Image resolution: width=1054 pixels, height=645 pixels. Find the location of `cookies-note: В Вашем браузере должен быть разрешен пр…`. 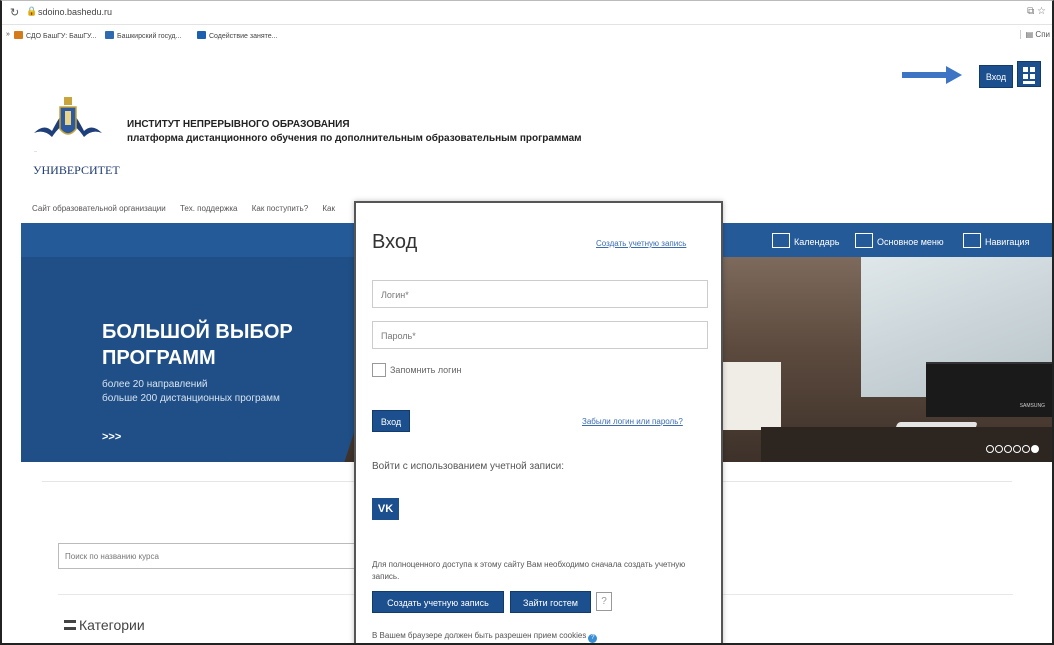

cookies-note: В Вашем браузере должен быть разрешен пр… is located at coordinates (485, 637).